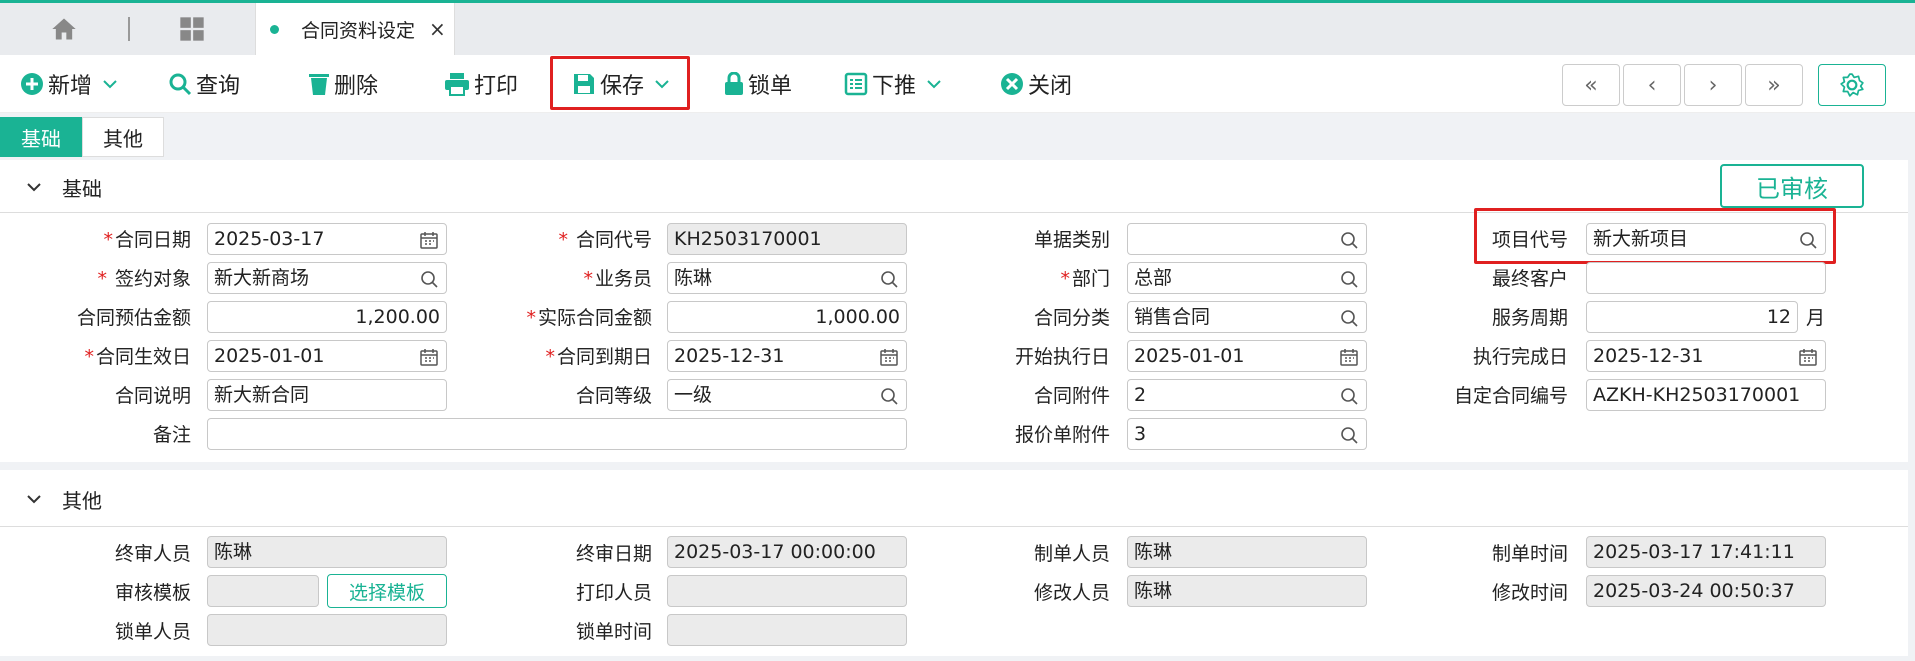 The image size is (1915, 661). What do you see at coordinates (1706, 356) in the screenshot?
I see `exec-end-input: 2025-12-31` at bounding box center [1706, 356].